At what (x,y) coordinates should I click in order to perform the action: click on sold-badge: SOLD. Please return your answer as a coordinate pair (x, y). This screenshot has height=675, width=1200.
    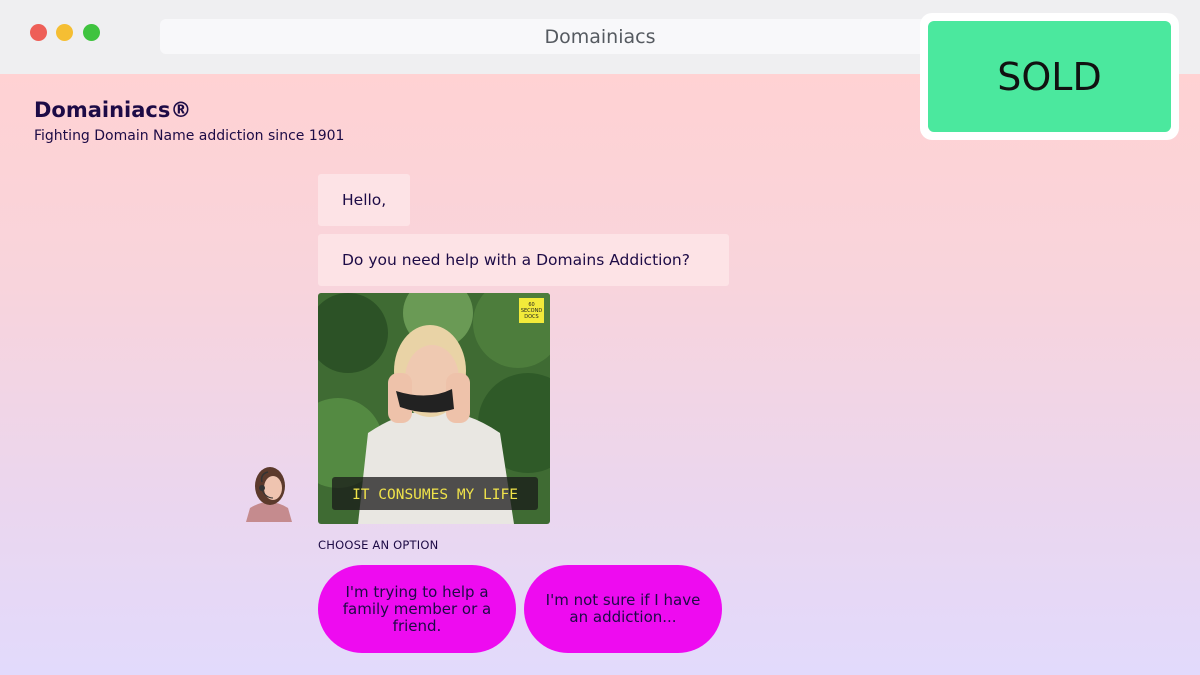
    Looking at the image, I should click on (1049, 76).